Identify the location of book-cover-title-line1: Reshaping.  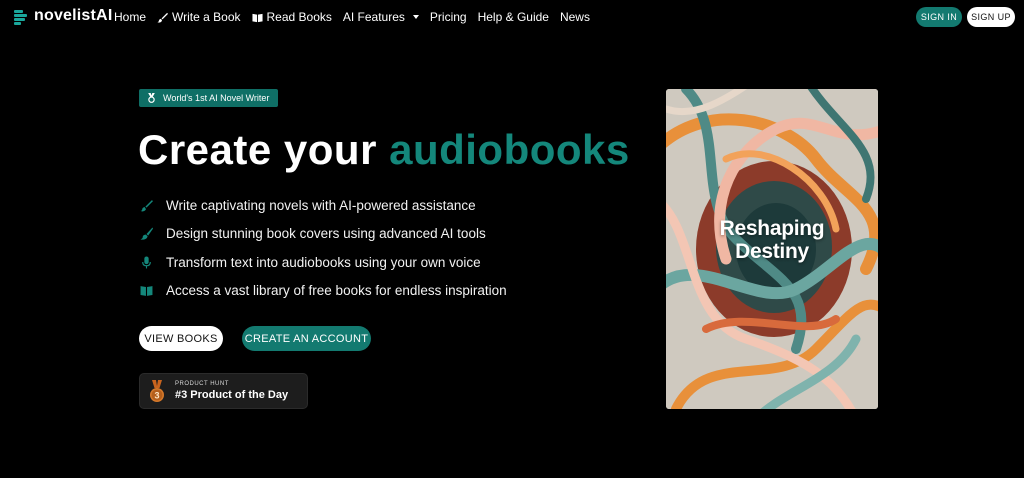
(772, 228).